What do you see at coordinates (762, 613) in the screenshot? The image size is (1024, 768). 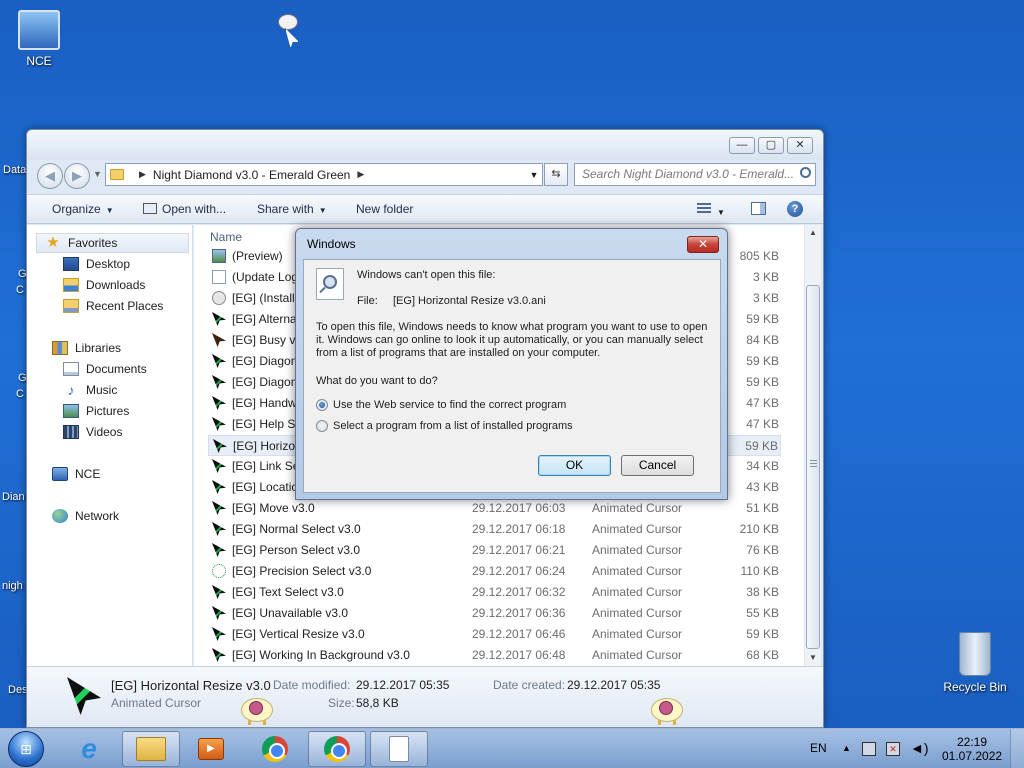 I see `file-size: 55 KB` at bounding box center [762, 613].